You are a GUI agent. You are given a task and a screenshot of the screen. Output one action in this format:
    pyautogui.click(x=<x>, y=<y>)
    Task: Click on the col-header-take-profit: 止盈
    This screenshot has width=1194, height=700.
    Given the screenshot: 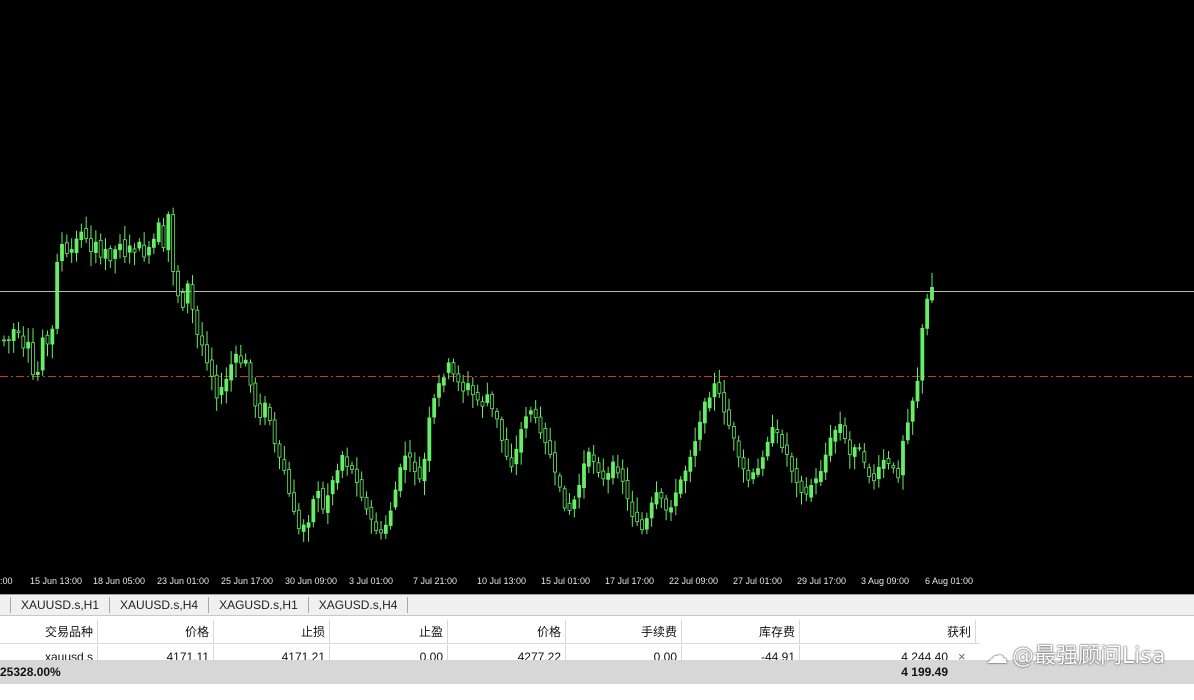 What is the action you would take?
    pyautogui.click(x=389, y=632)
    